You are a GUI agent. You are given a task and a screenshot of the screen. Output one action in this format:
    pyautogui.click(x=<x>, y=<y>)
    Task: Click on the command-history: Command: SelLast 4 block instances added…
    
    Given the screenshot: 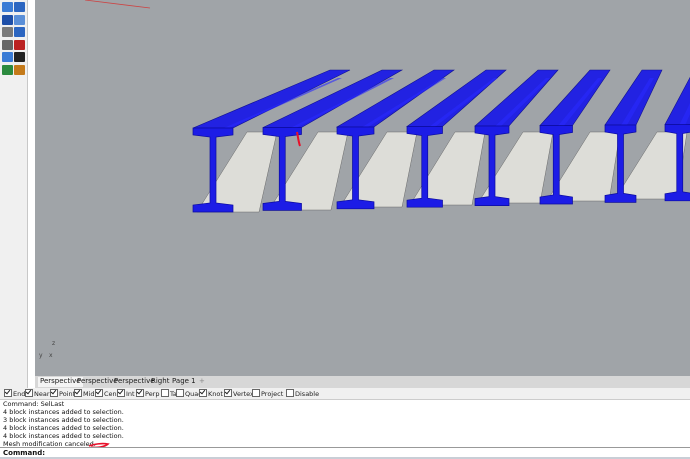 What is the action you would take?
    pyautogui.click(x=345, y=424)
    